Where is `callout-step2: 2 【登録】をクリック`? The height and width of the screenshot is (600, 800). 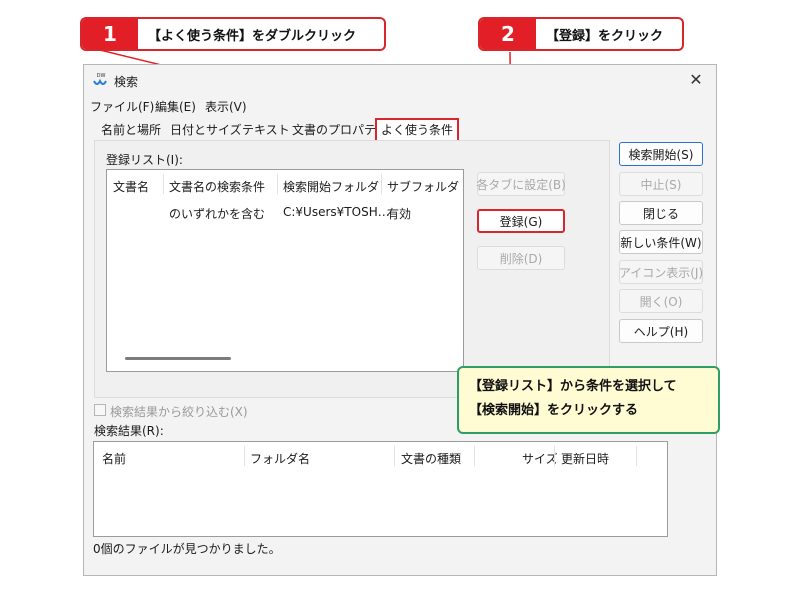
callout-step2: 2 【登録】をクリック is located at coordinates (581, 34).